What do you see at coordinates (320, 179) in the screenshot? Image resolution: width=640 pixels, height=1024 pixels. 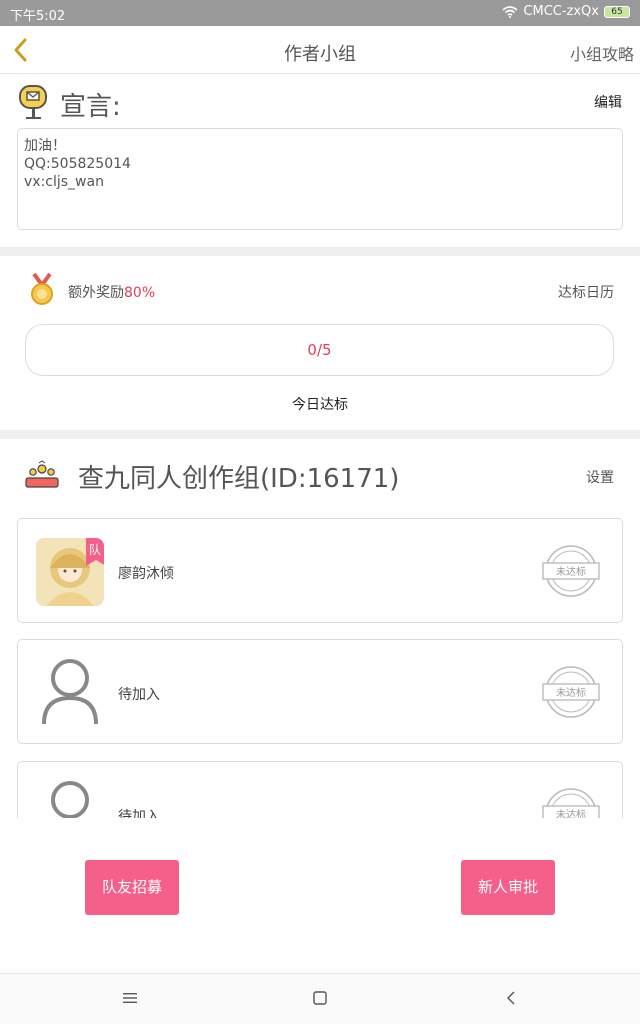 I see `declaration-text: 加油！ QQ:505825014 vx:cljs_wan` at bounding box center [320, 179].